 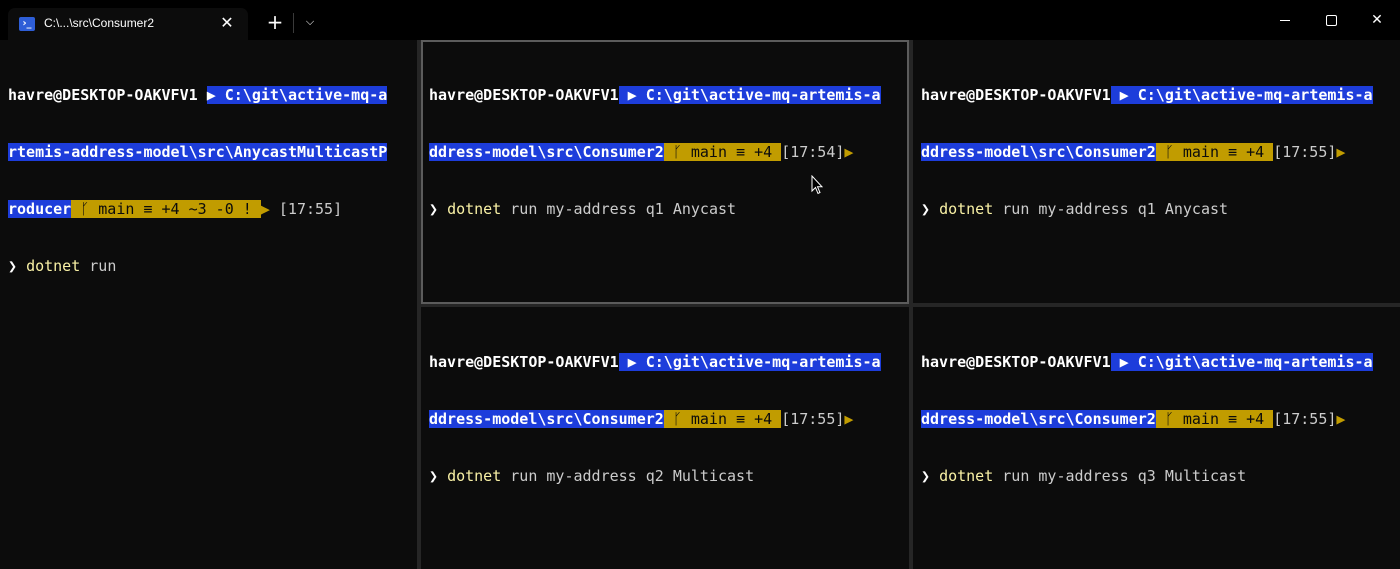 I want to click on tab-separator, so click(x=293, y=23).